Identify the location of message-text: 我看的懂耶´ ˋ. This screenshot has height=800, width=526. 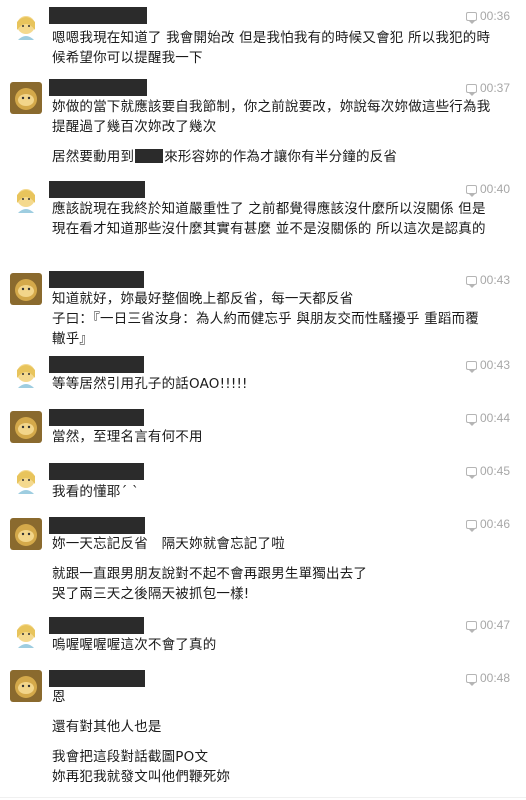
(95, 492).